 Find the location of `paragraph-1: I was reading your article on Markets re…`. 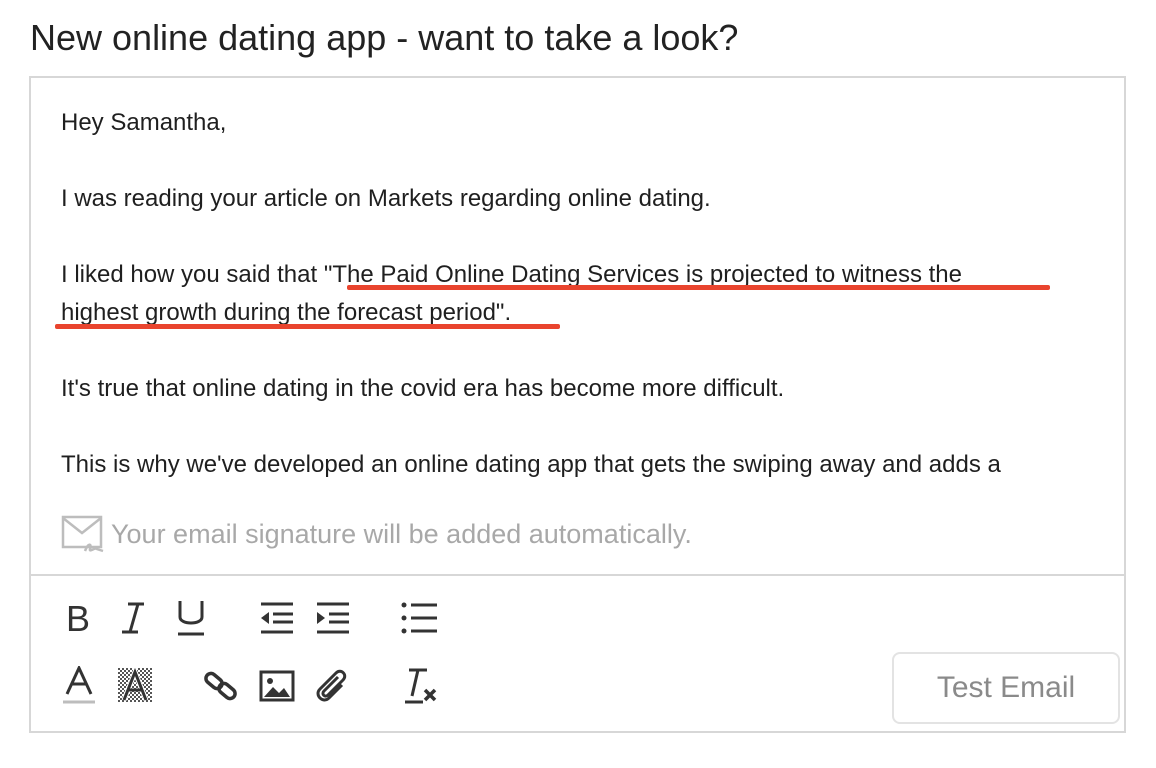

paragraph-1: I was reading your article on Markets re… is located at coordinates (386, 198).